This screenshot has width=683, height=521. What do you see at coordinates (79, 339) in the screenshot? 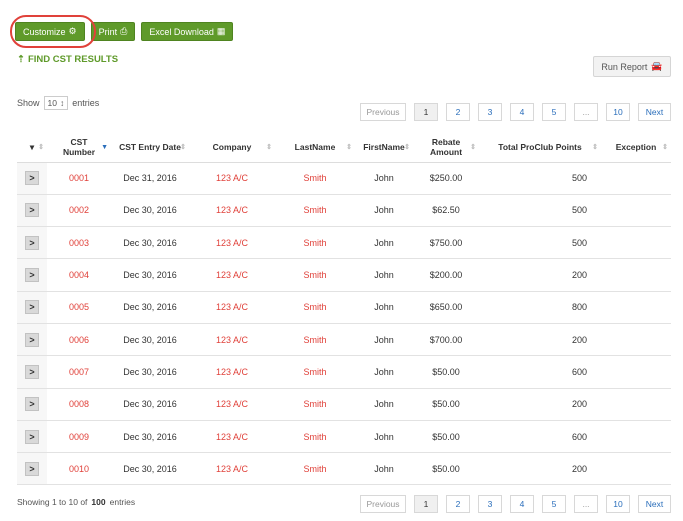
I see `cst-number-link: 0006` at bounding box center [79, 339].